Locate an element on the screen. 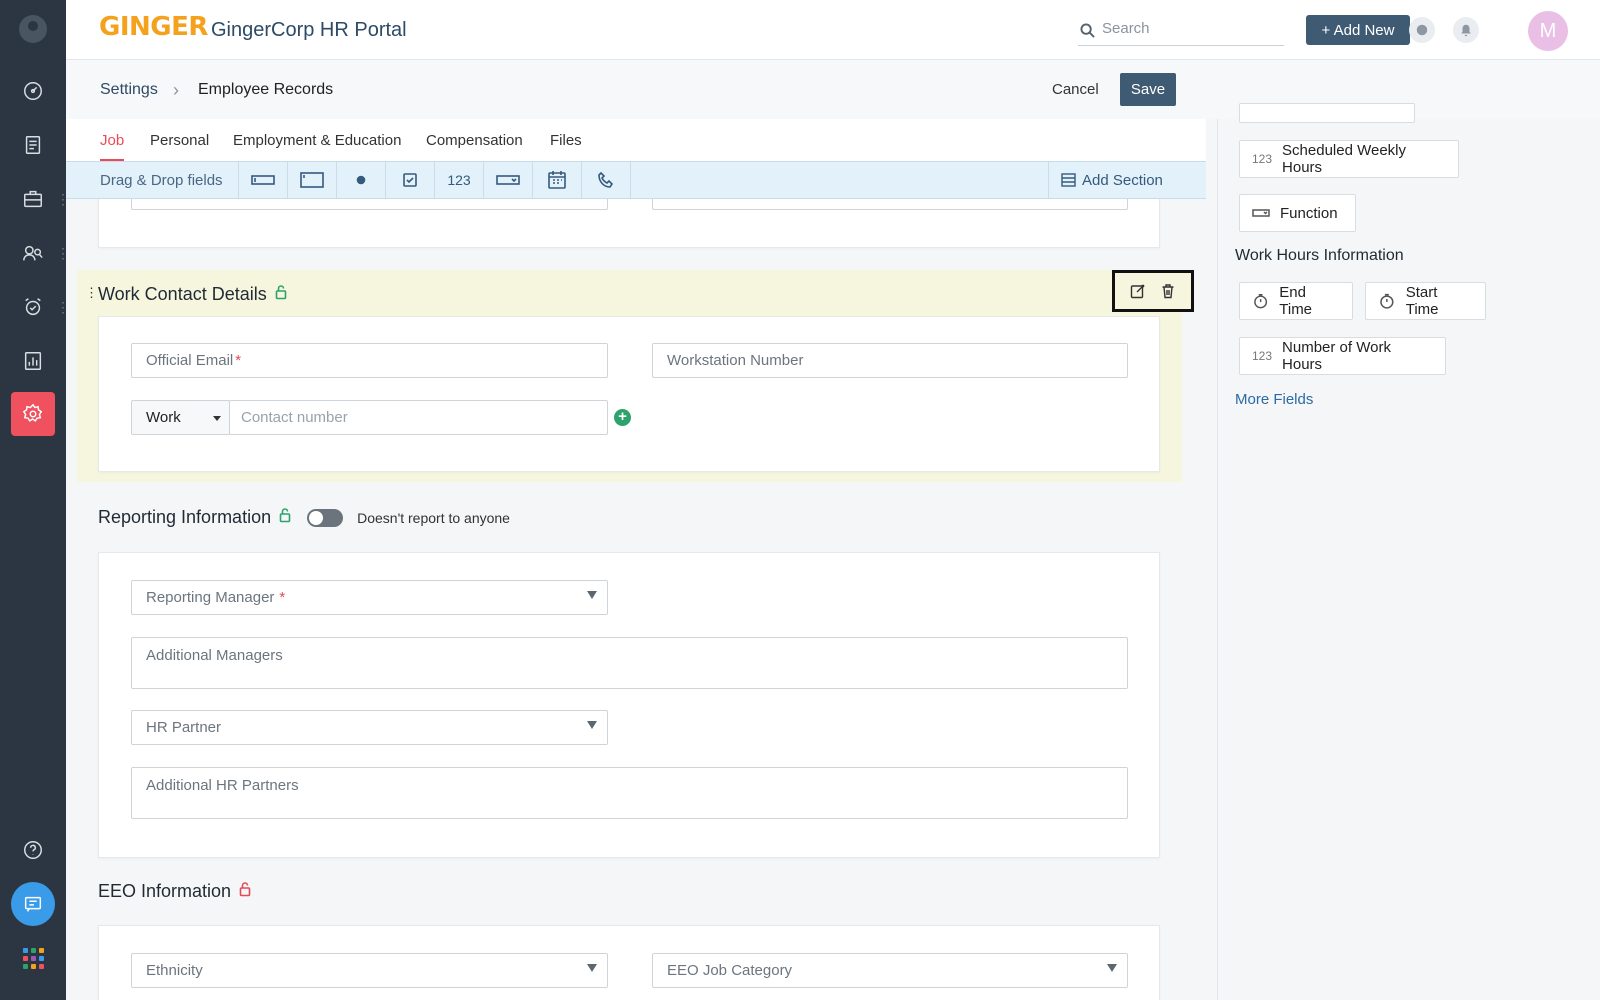 The image size is (1600, 1000). official-email-field: Official Email * is located at coordinates (369, 360).